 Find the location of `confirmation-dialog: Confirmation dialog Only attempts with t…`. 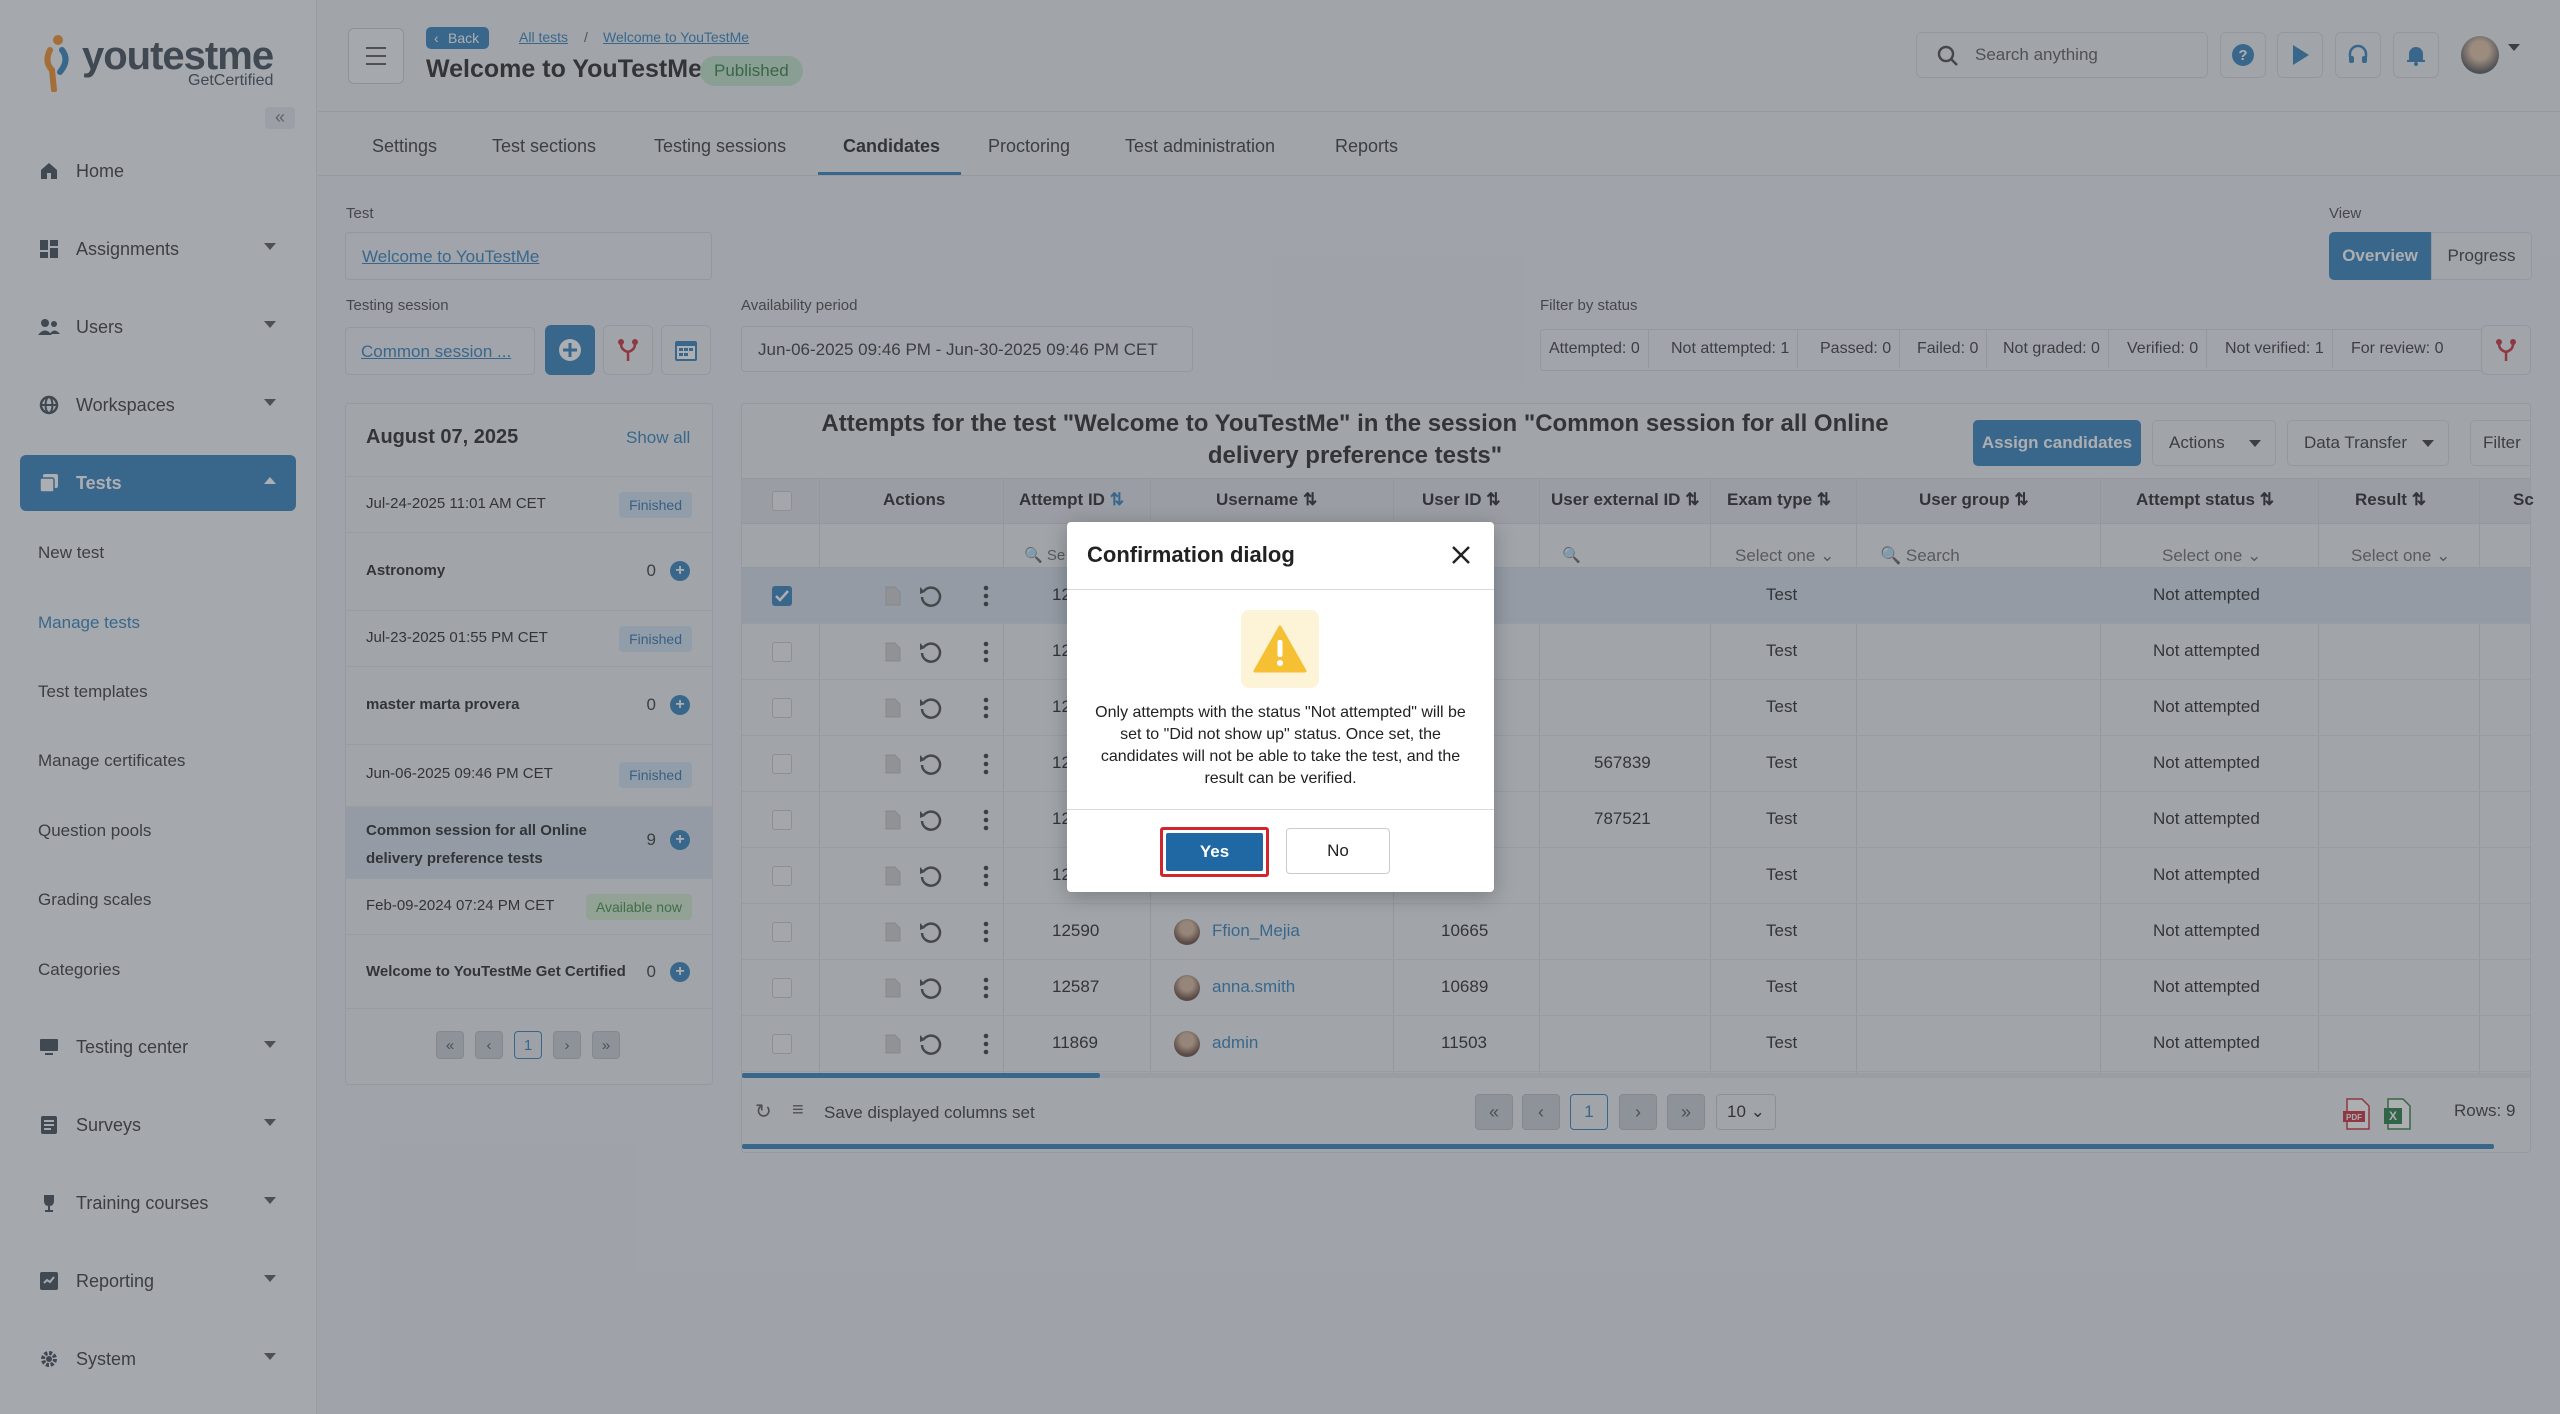

confirmation-dialog: Confirmation dialog Only attempts with t… is located at coordinates (1280, 707).